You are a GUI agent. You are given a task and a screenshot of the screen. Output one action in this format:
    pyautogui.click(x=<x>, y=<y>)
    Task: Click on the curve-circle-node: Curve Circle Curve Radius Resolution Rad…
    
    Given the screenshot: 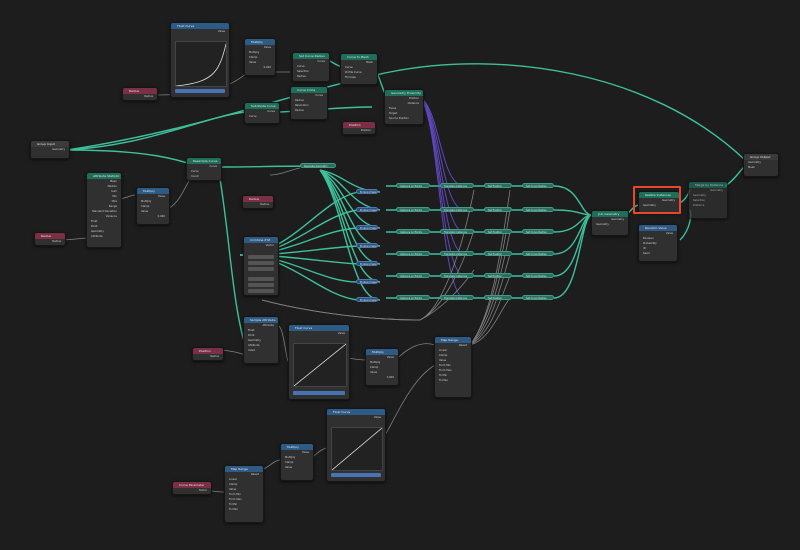 What is the action you would take?
    pyautogui.click(x=309, y=103)
    